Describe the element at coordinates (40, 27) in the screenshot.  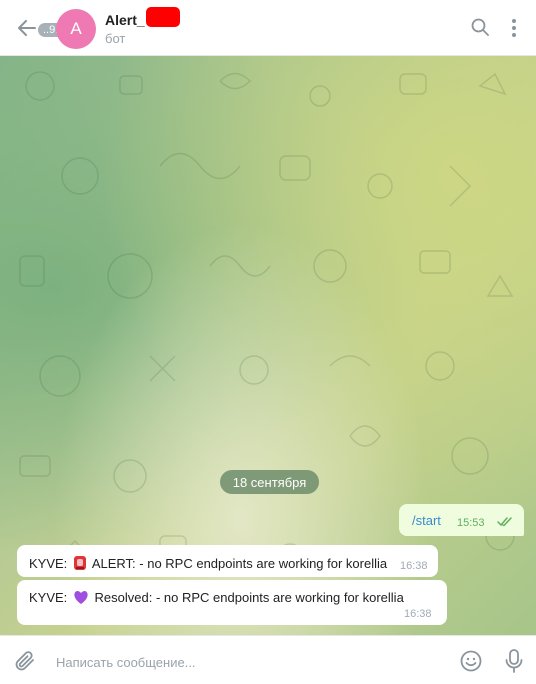
I see `back-button: ..91` at that location.